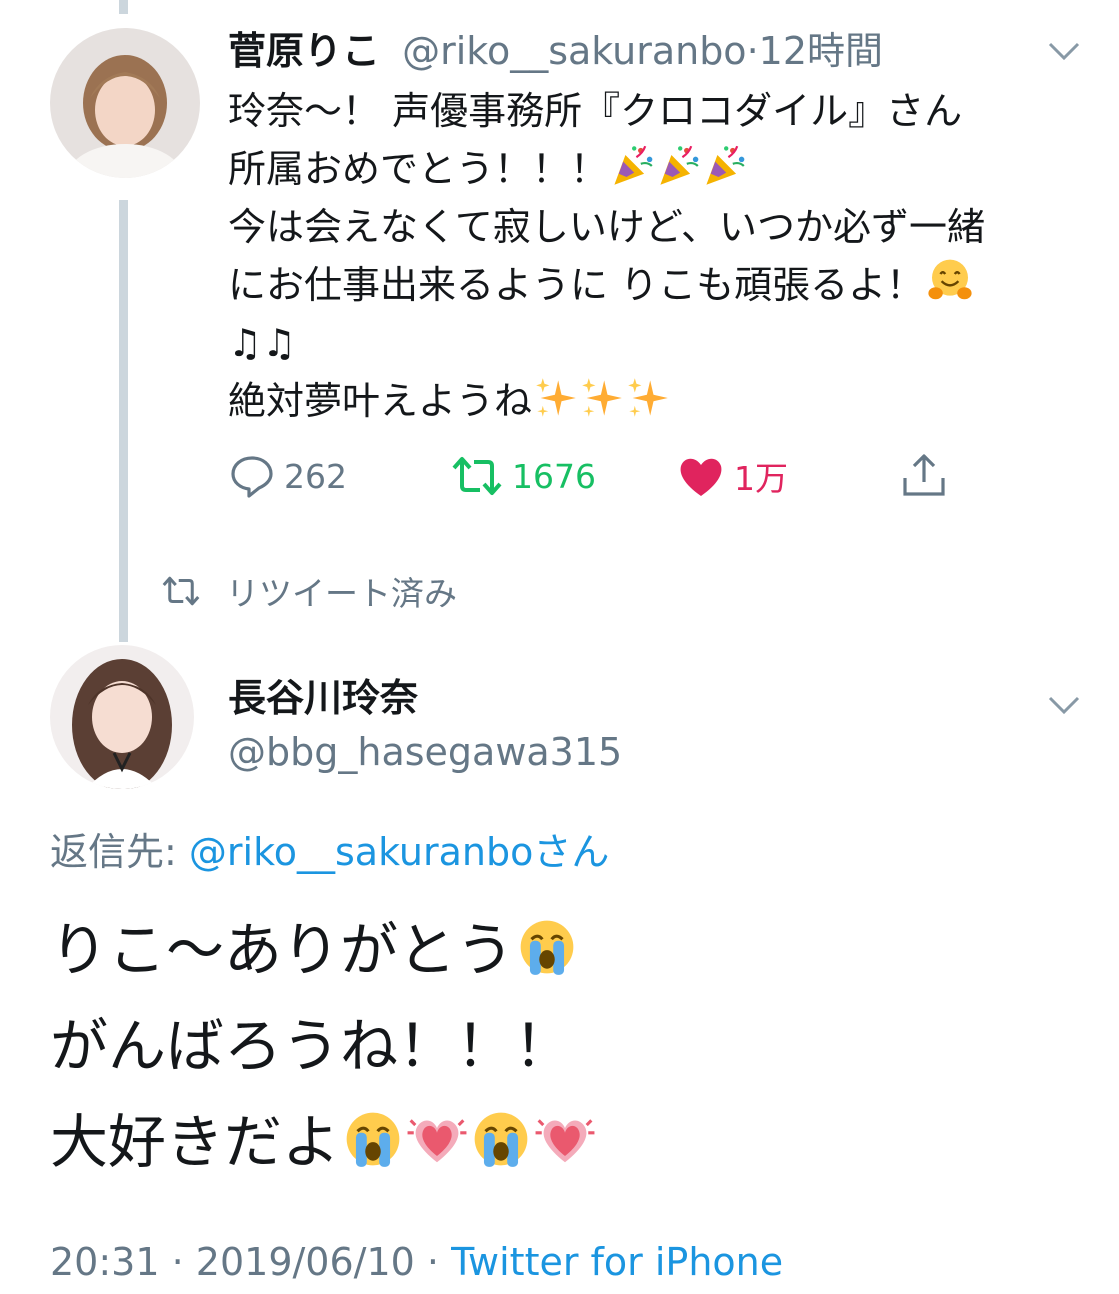  Describe the element at coordinates (315, 476) in the screenshot. I see `reply-count: 262` at that location.